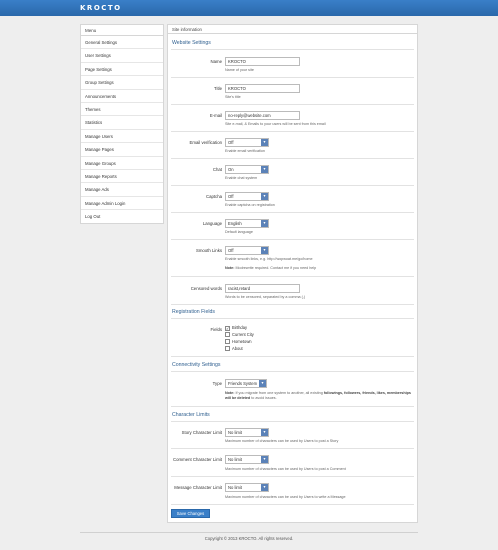 This screenshot has width=498, height=550. Describe the element at coordinates (213, 196) in the screenshot. I see `captcha-label: Captcha` at that location.